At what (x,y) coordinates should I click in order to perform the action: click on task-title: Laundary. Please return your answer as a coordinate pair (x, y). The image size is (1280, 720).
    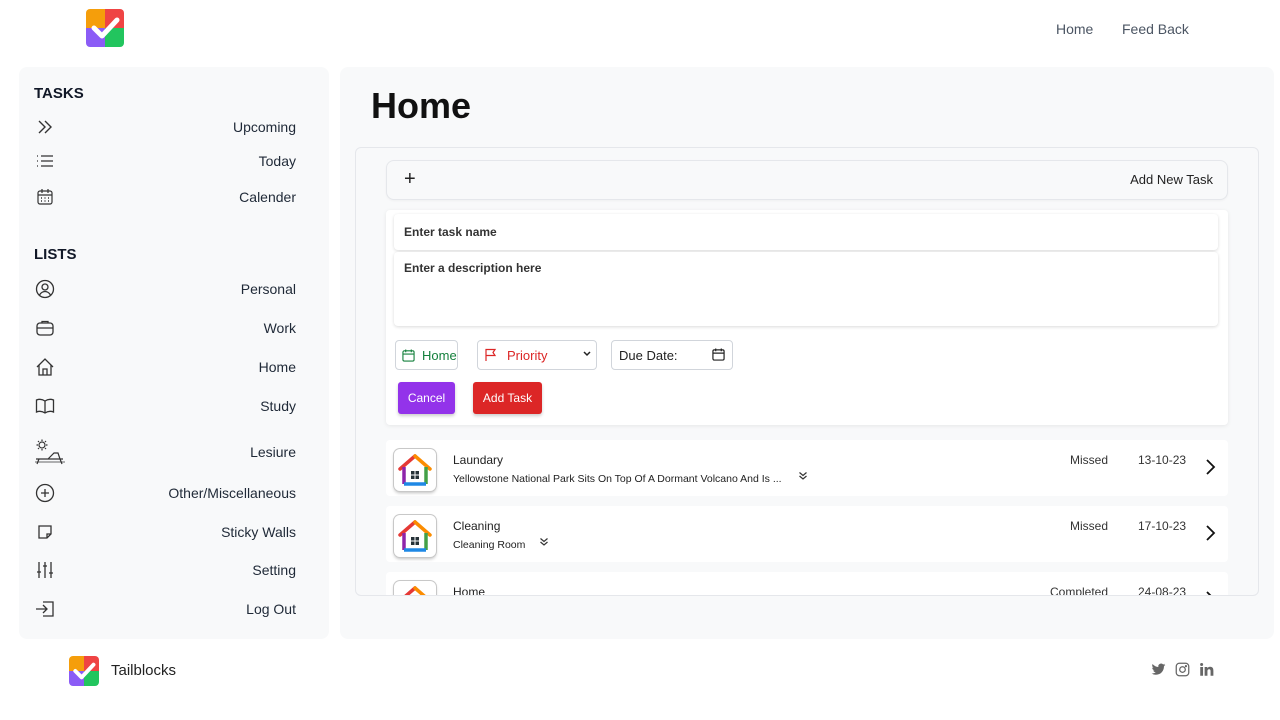
    Looking at the image, I should click on (478, 460).